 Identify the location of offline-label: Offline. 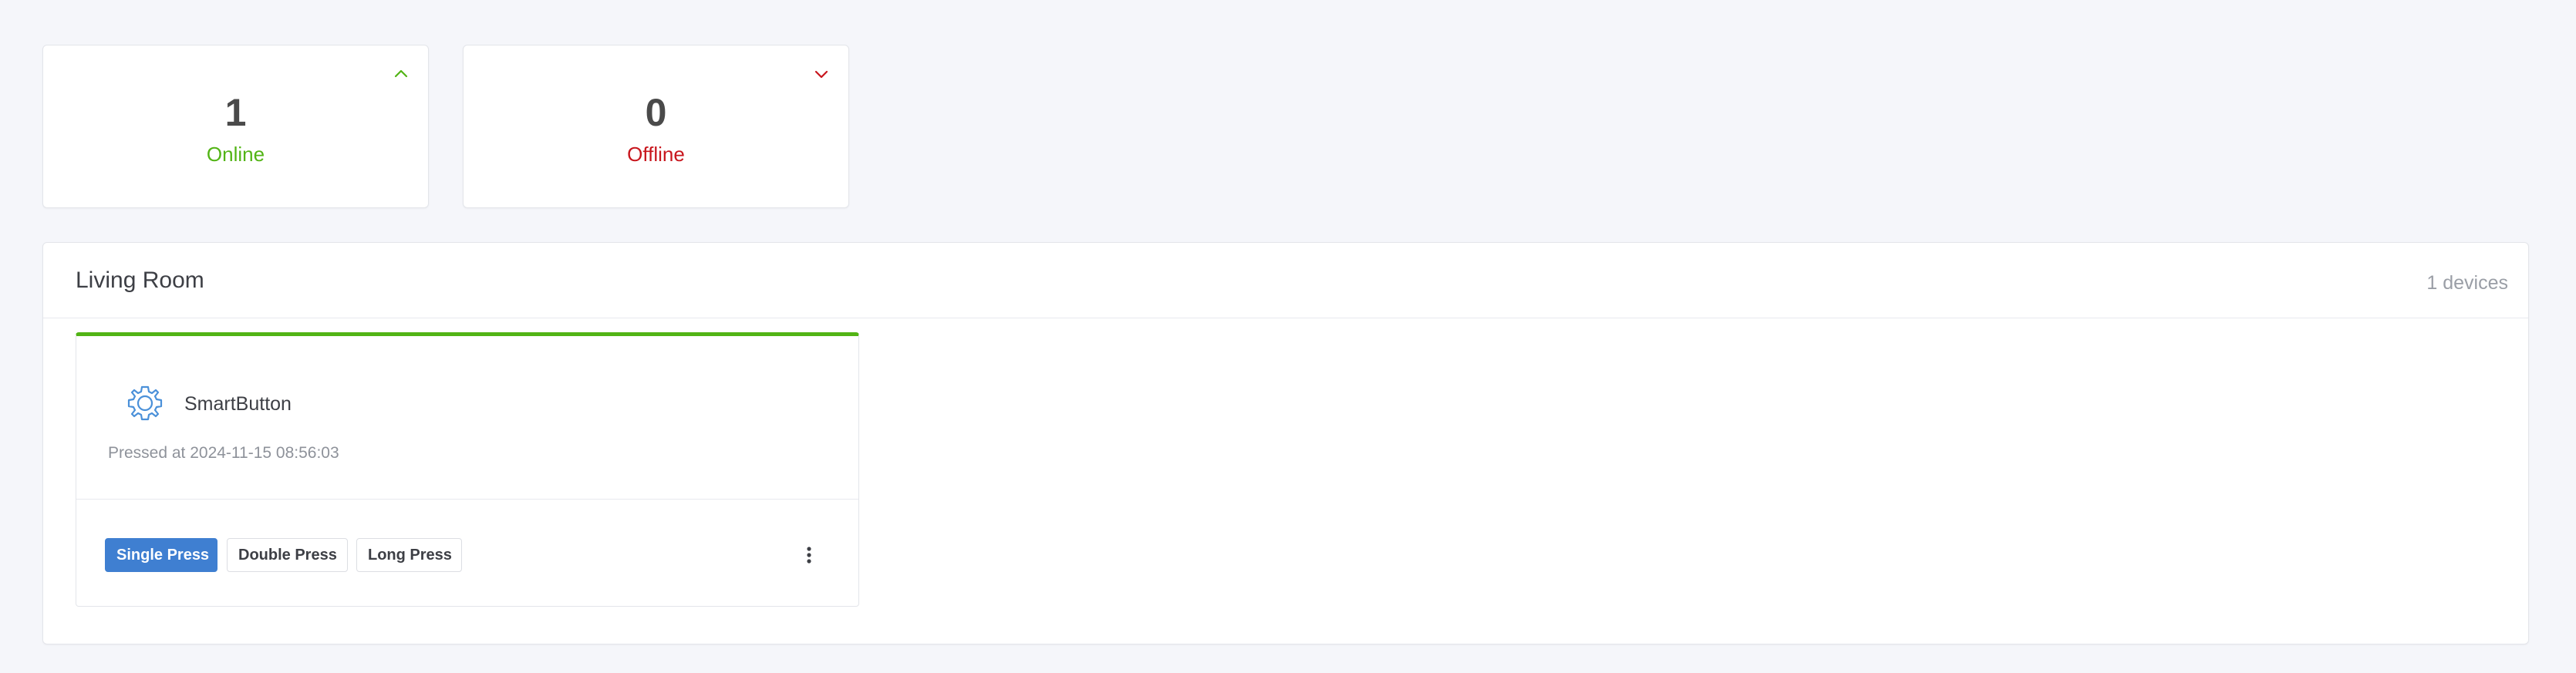
(656, 155).